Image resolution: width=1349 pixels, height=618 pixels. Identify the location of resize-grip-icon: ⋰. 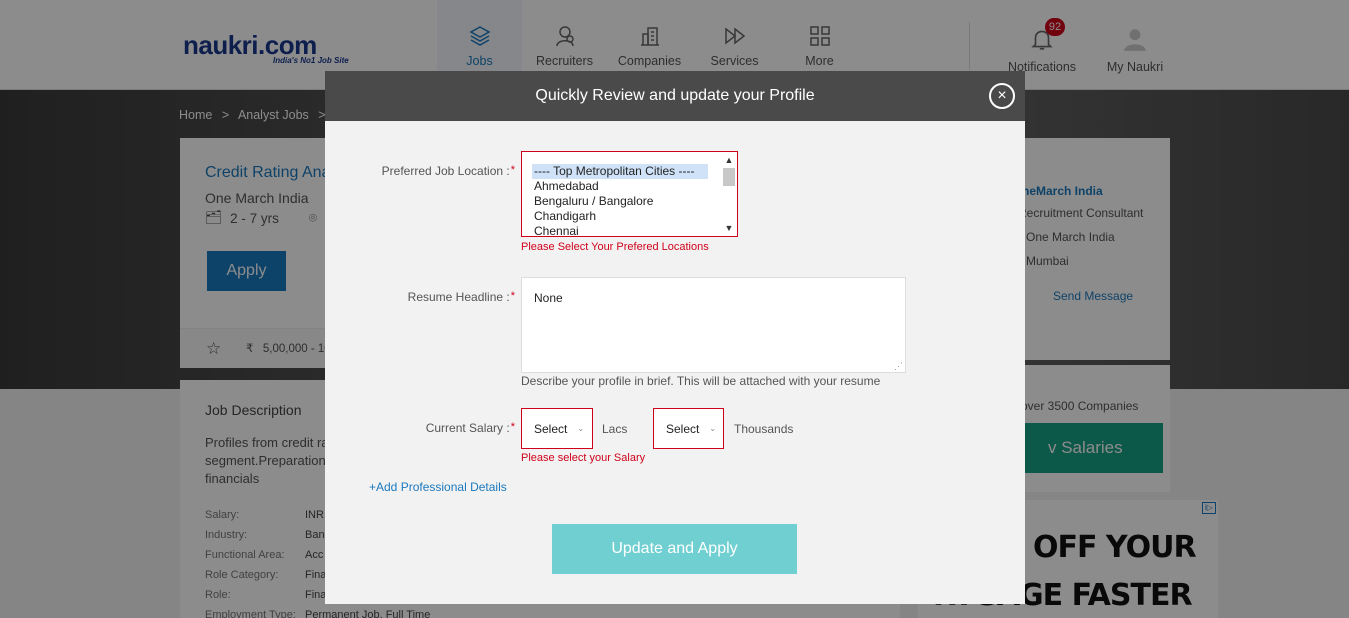
(898, 366).